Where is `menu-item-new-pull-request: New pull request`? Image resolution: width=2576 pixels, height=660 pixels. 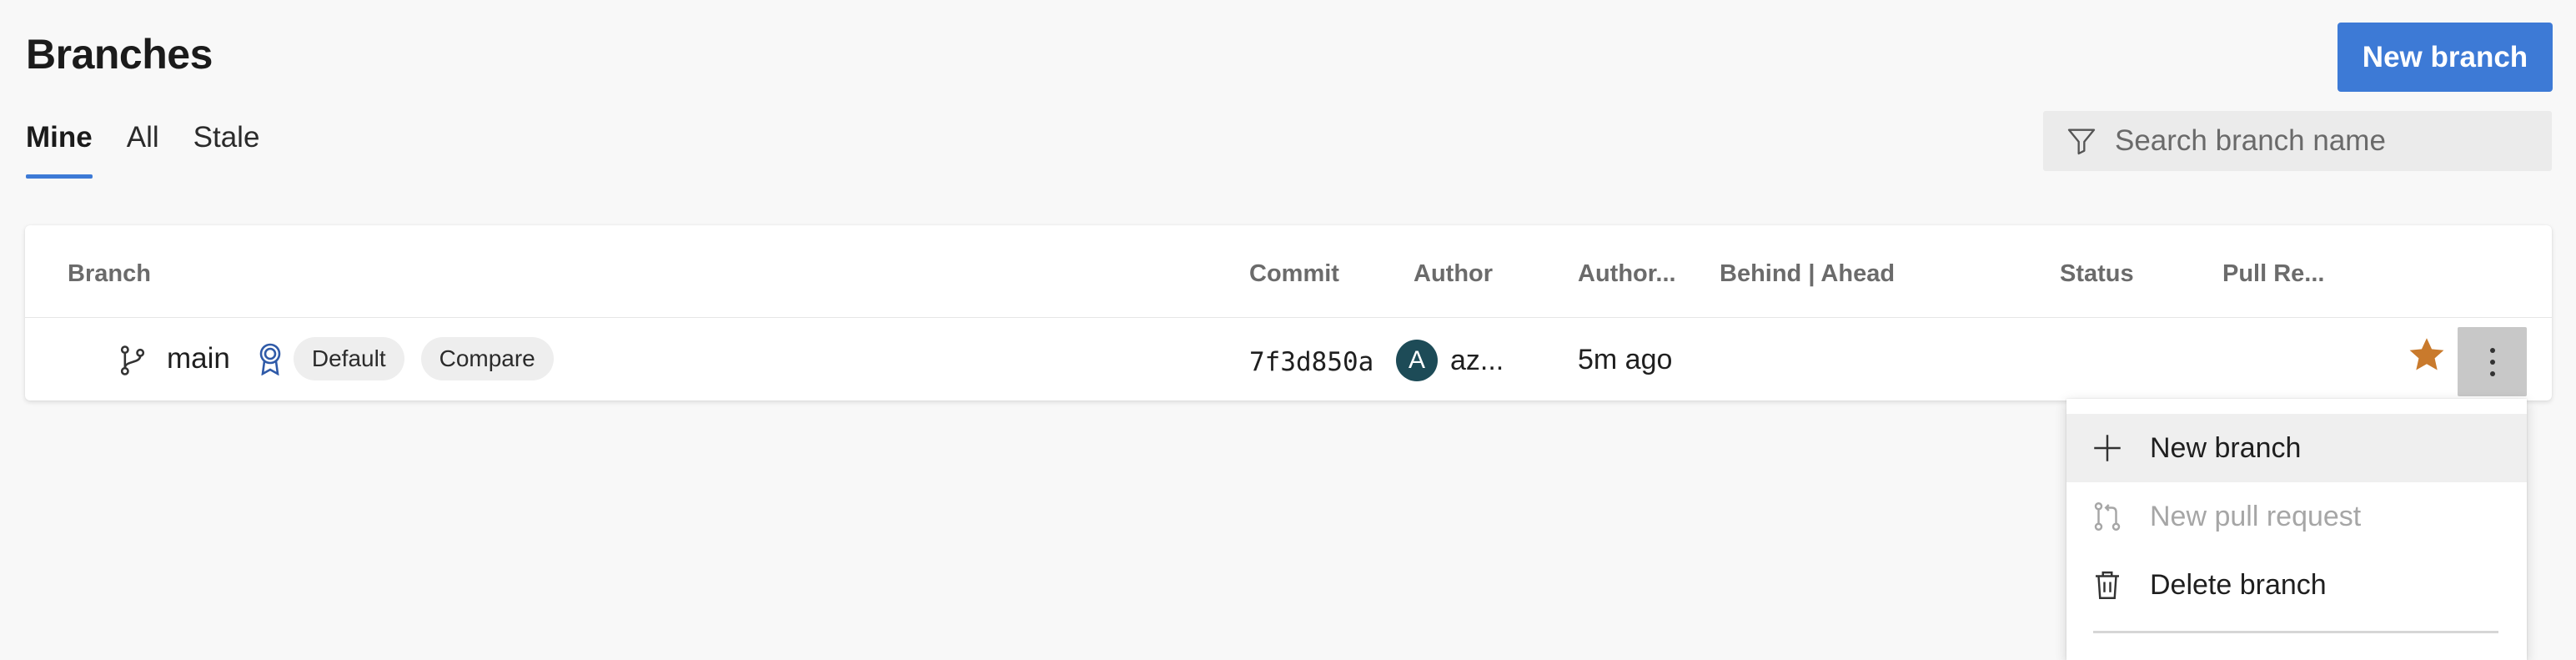 menu-item-new-pull-request: New pull request is located at coordinates (2296, 516).